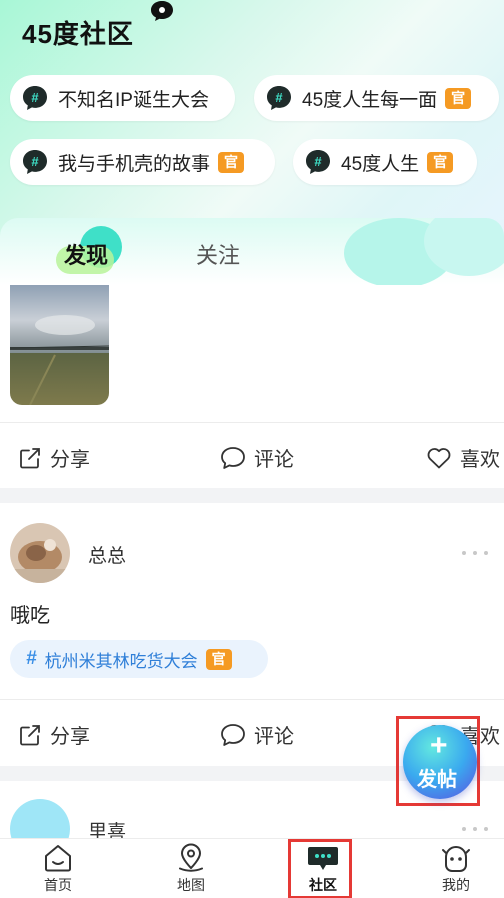 The width and height of the screenshot is (504, 898). I want to click on avatar-photo, so click(40, 553).